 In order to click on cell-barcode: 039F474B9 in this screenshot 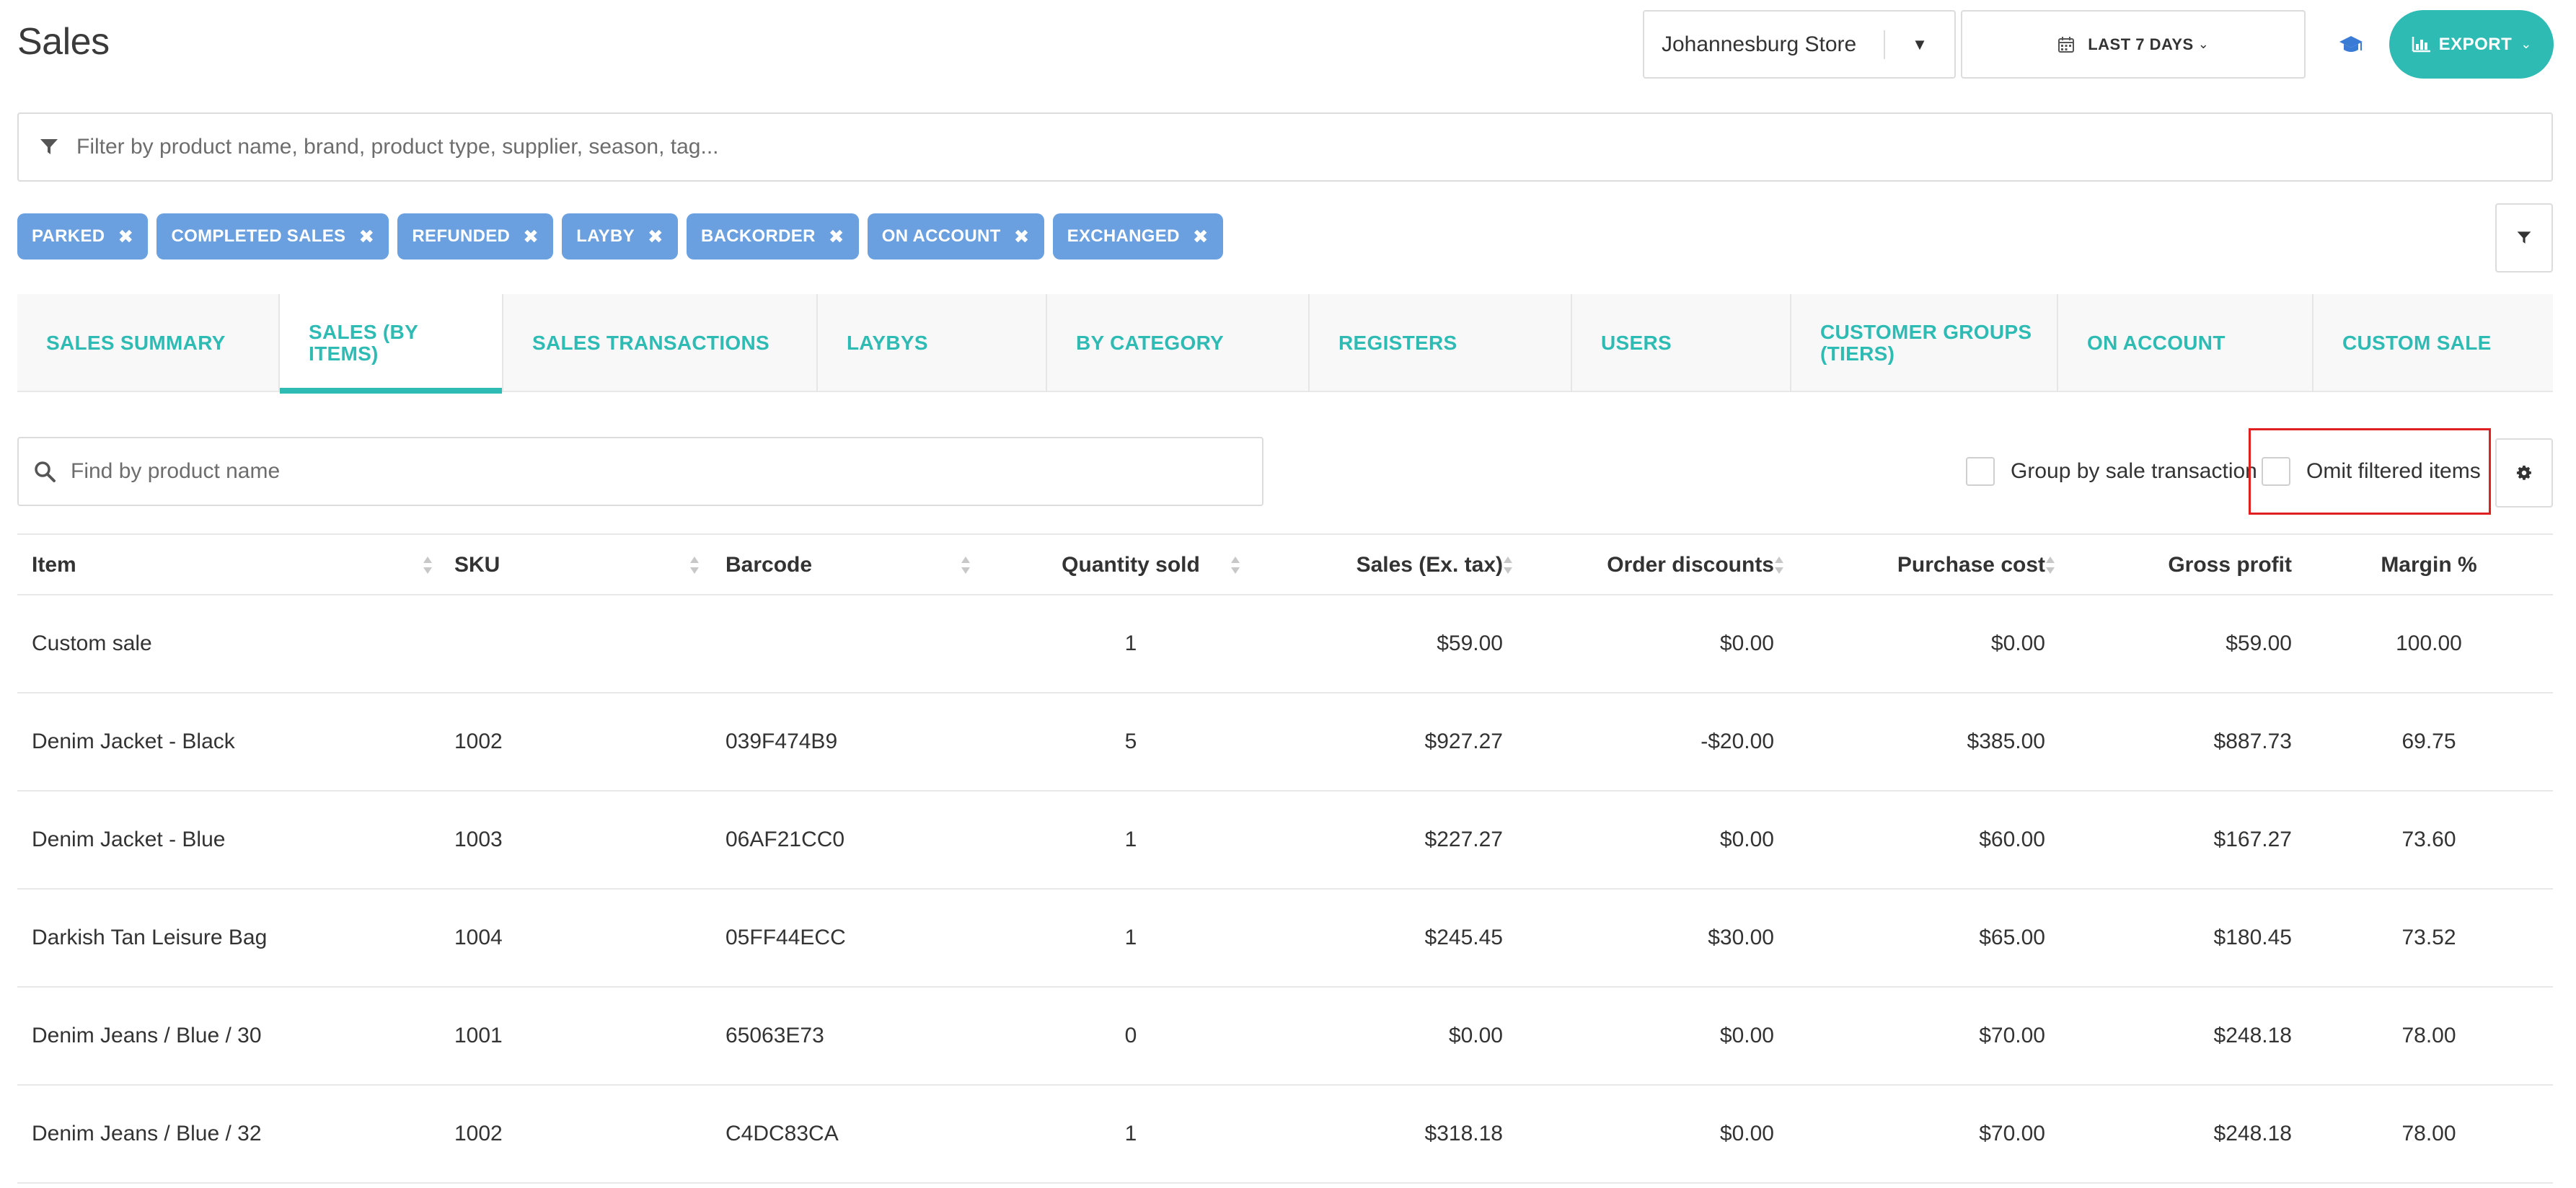, I will do `click(781, 741)`.